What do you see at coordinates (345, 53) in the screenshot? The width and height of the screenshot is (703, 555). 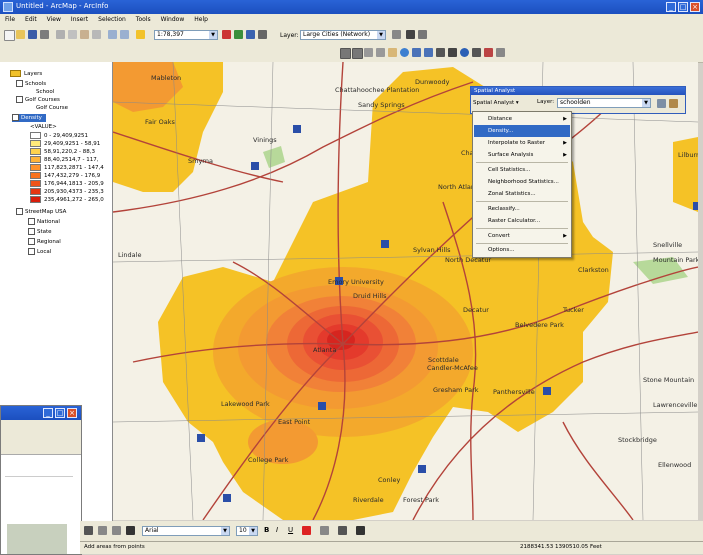 I see `zoom-in-icon` at bounding box center [345, 53].